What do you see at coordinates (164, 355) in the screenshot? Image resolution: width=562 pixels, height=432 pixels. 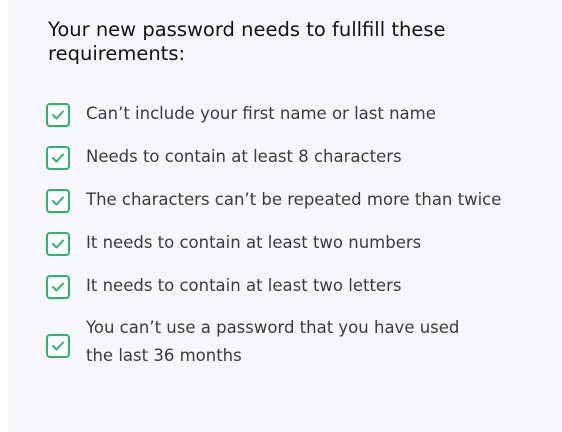 I see `requirement-text-line-2: the last 36 months` at bounding box center [164, 355].